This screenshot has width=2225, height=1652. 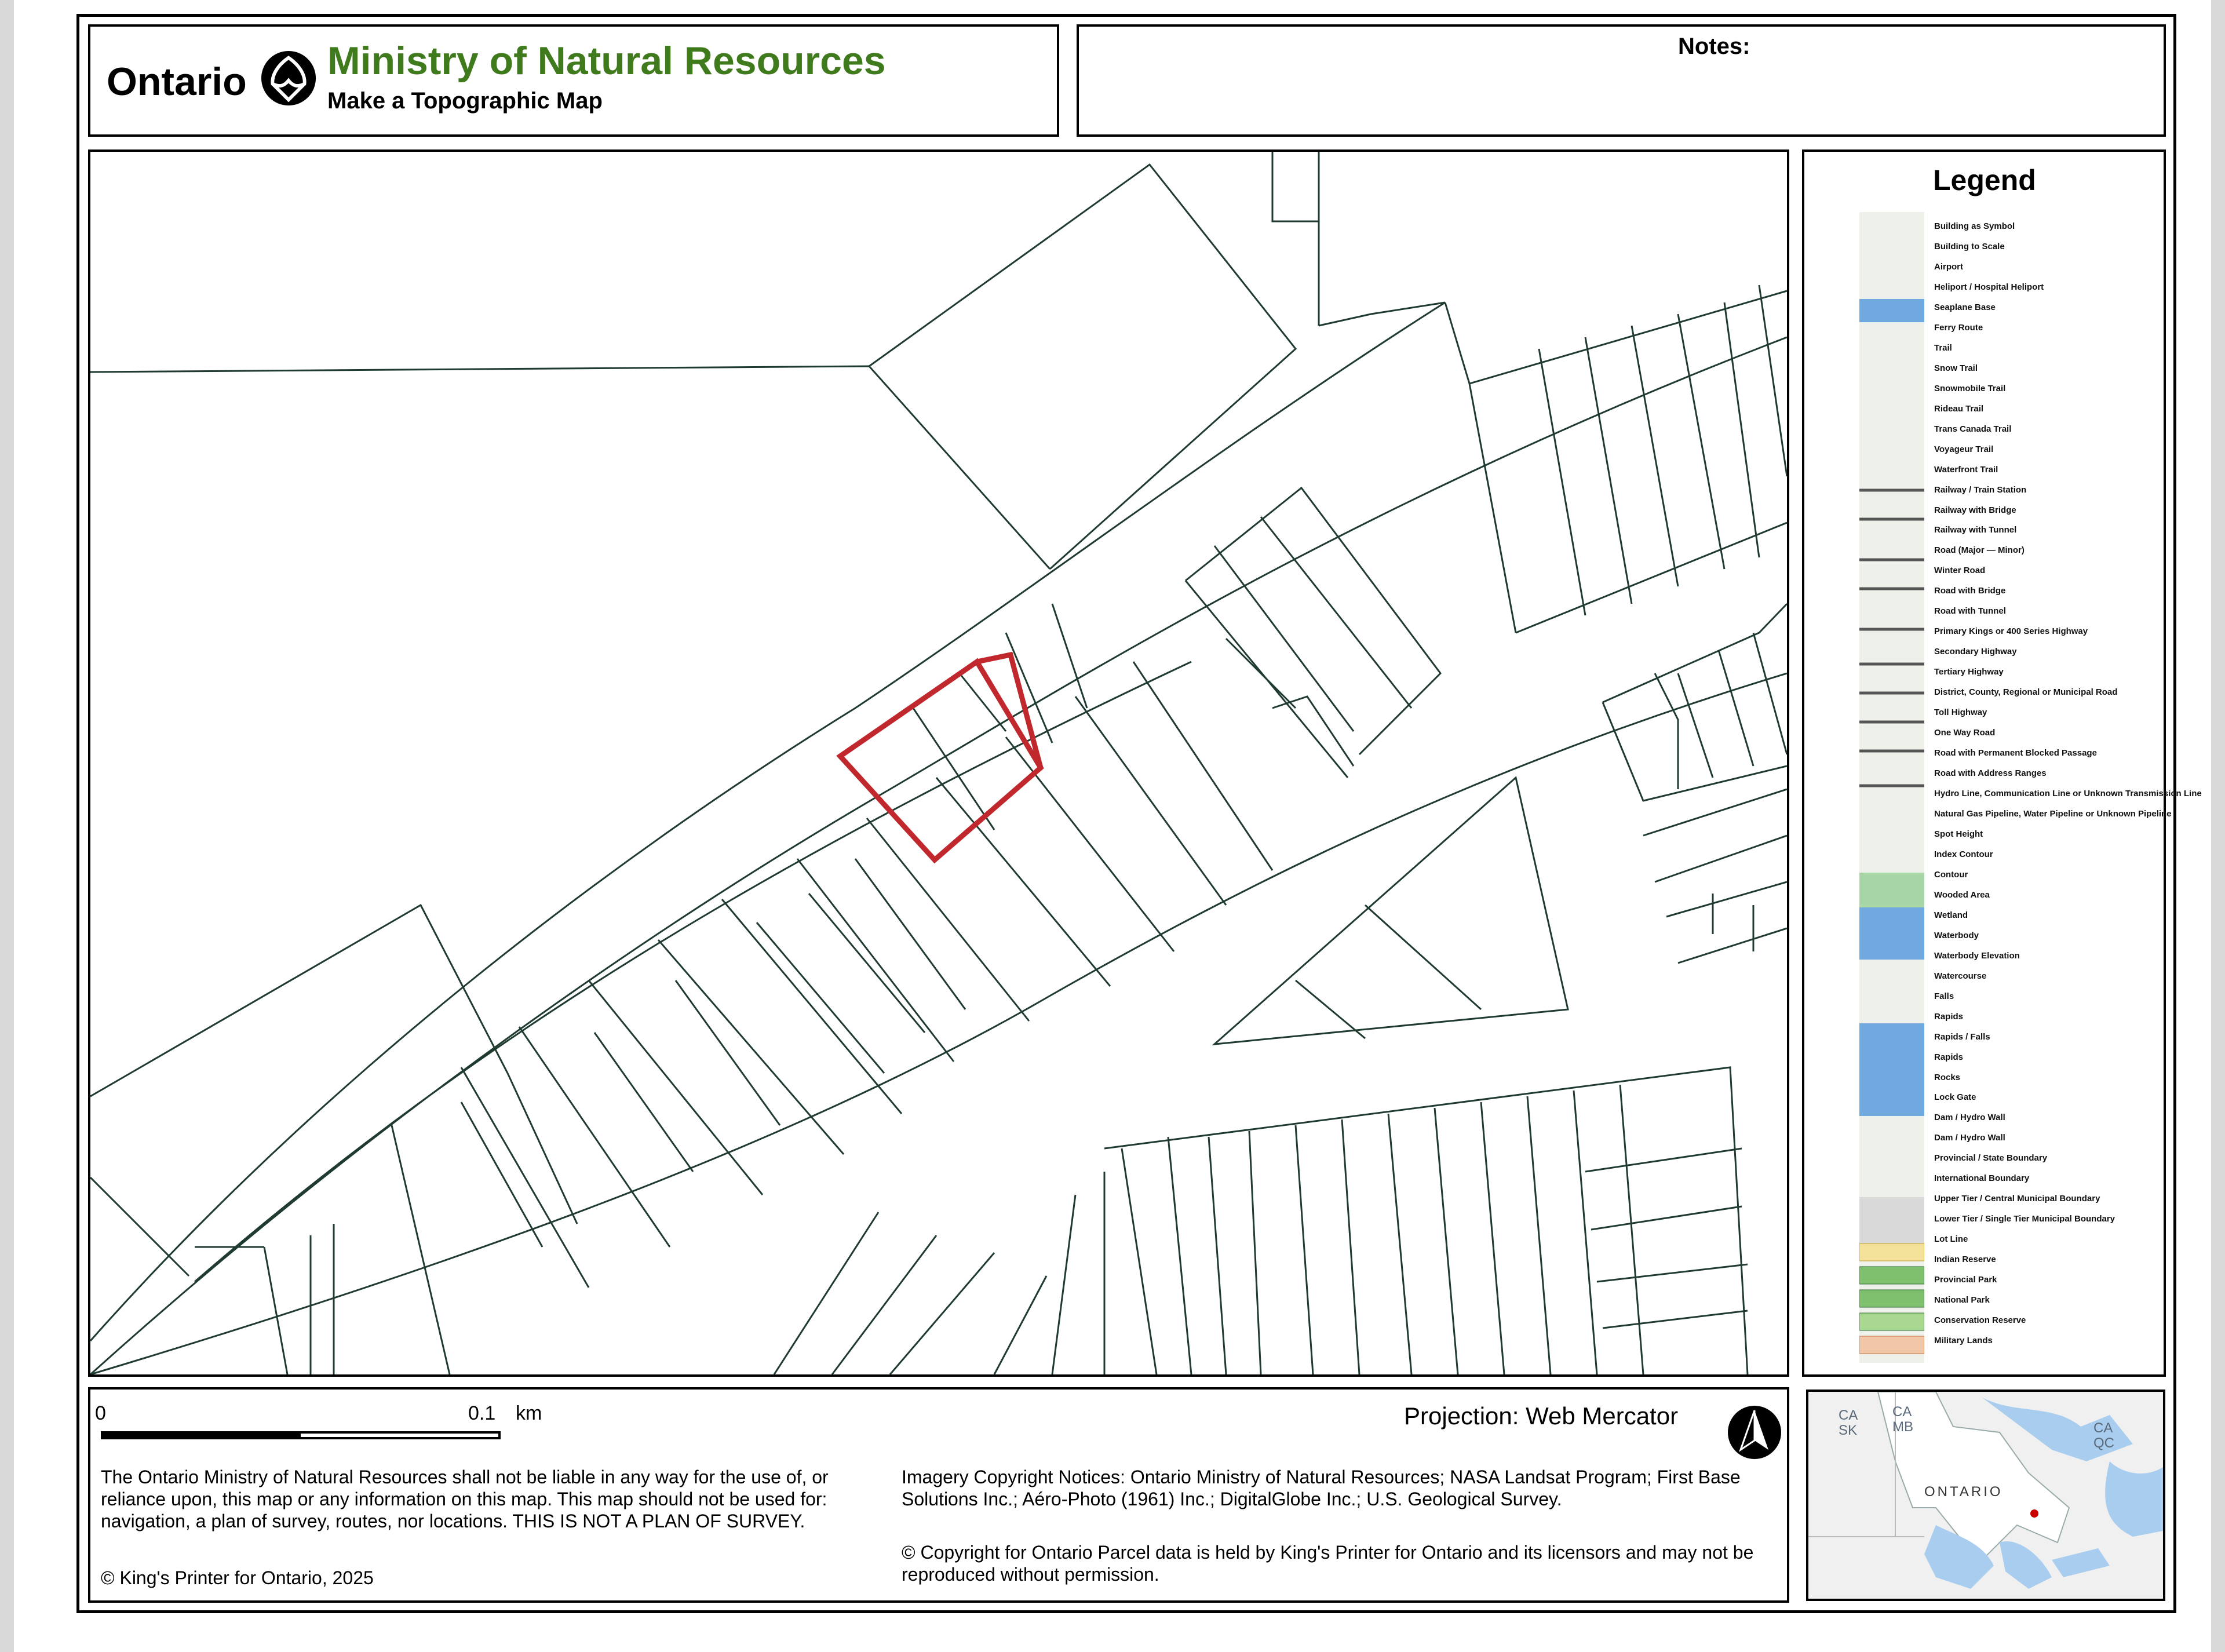 I want to click on legend-item: Heliport / Hospital Heliport, so click(x=1989, y=287).